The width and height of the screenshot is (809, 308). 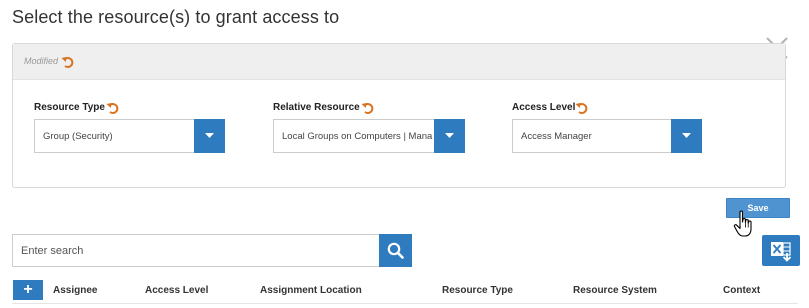 I want to click on column-header-assignee: Assignee, so click(x=75, y=290).